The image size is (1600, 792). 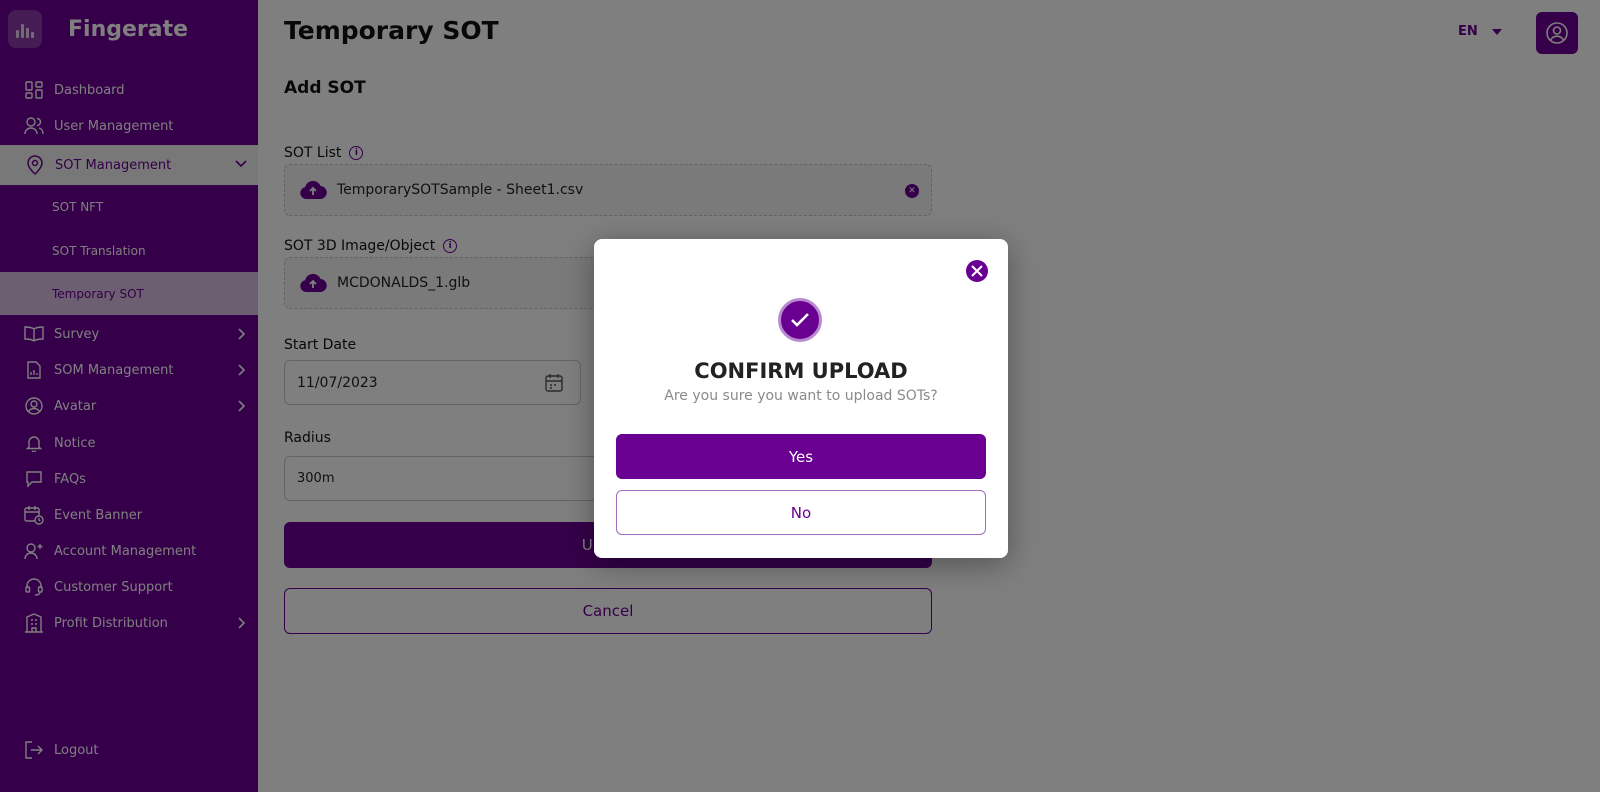 I want to click on close-button, so click(x=977, y=271).